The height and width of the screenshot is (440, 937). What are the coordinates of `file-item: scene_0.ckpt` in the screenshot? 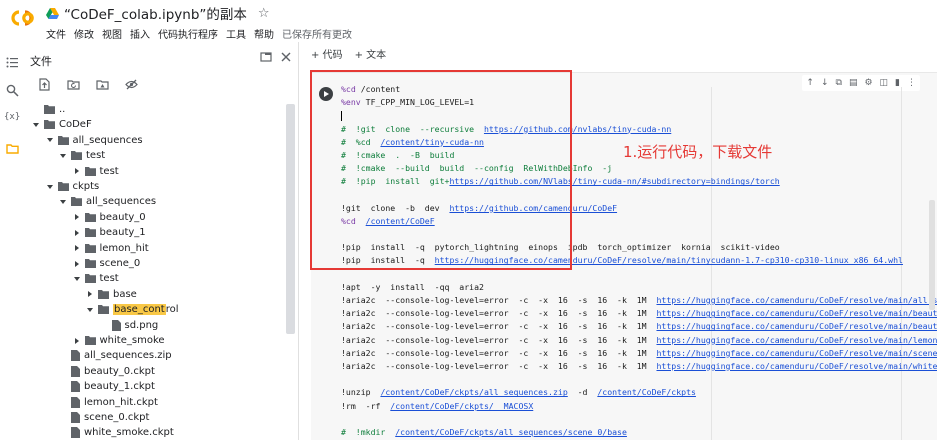 It's located at (104, 417).